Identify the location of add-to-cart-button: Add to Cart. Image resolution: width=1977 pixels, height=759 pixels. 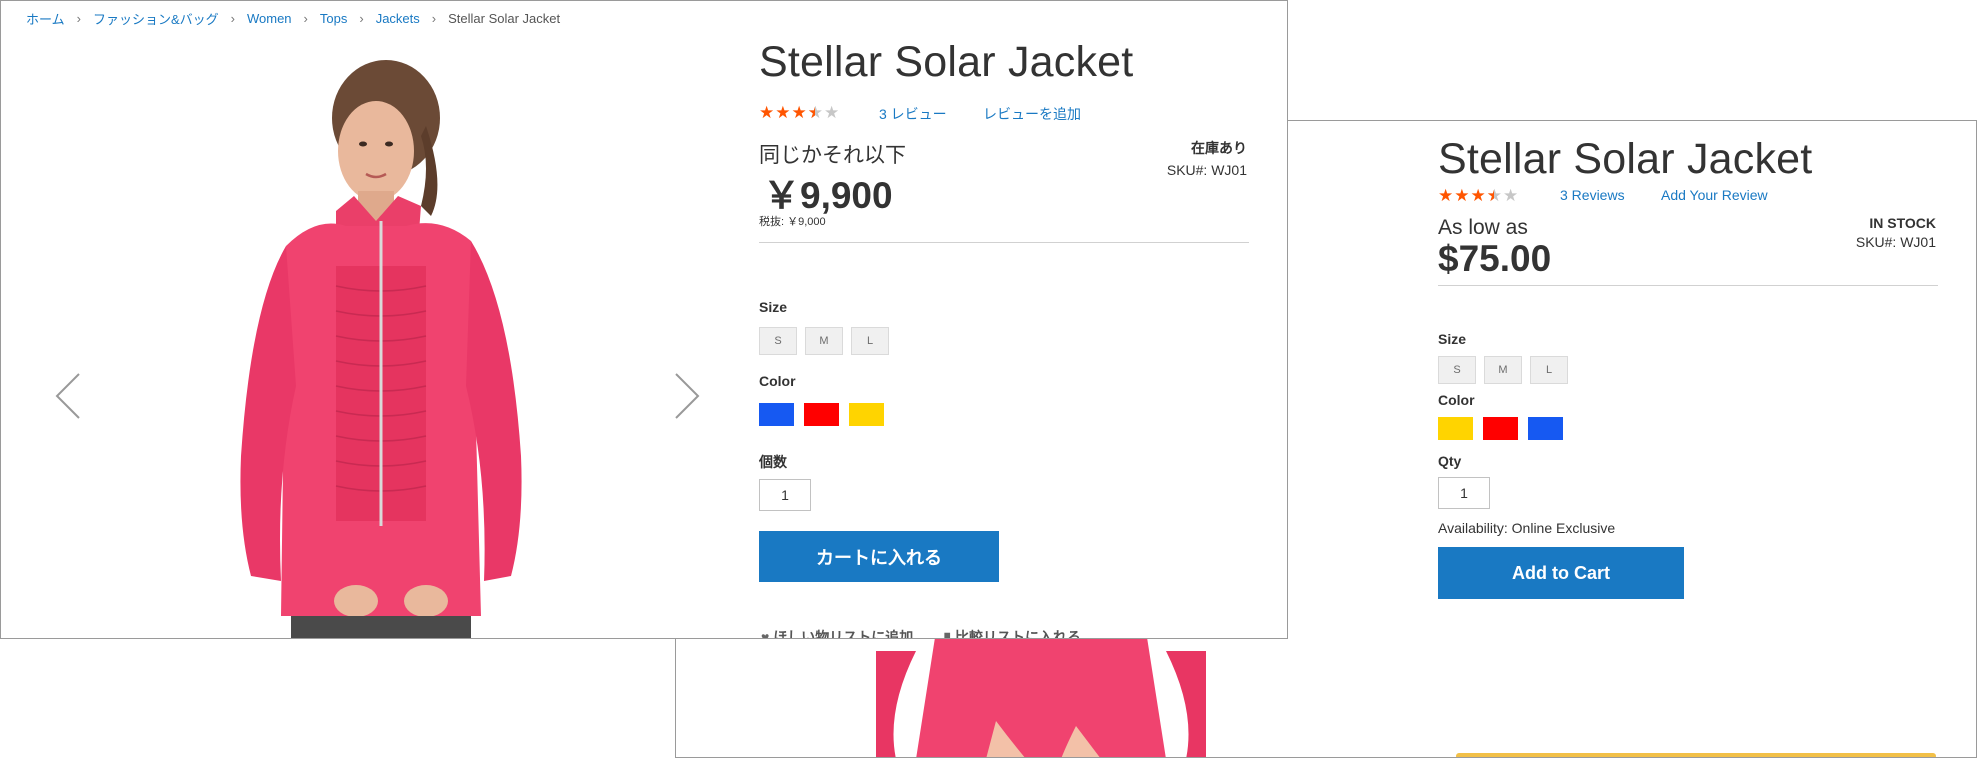
(1561, 573).